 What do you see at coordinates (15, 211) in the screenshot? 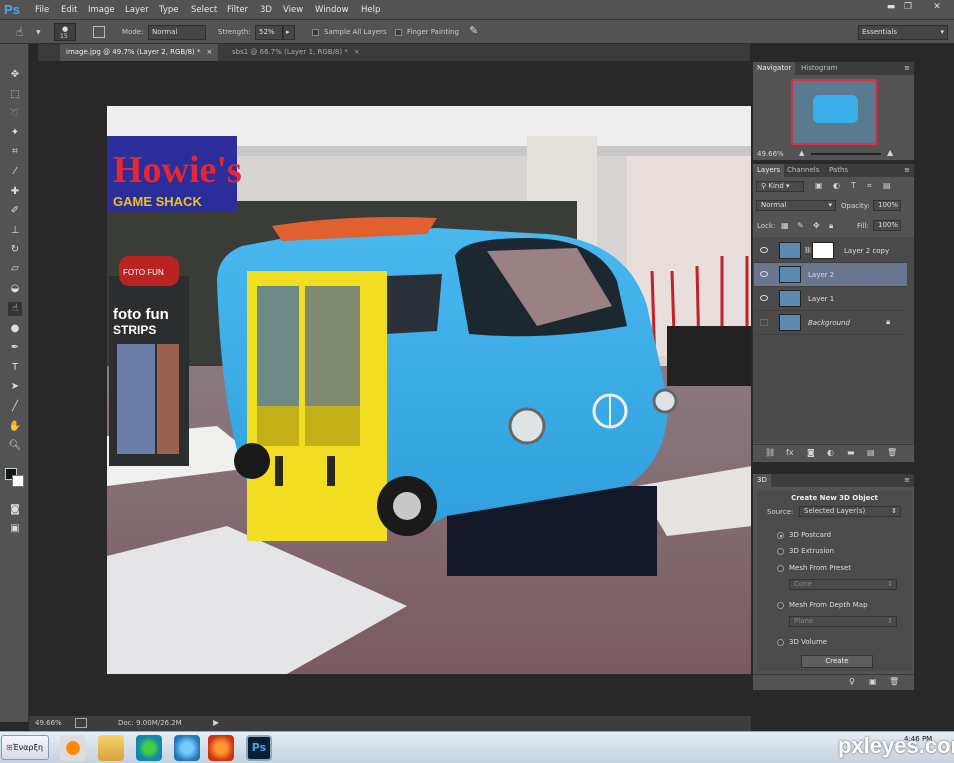
I see `brush-tool-icon: ✐` at bounding box center [15, 211].